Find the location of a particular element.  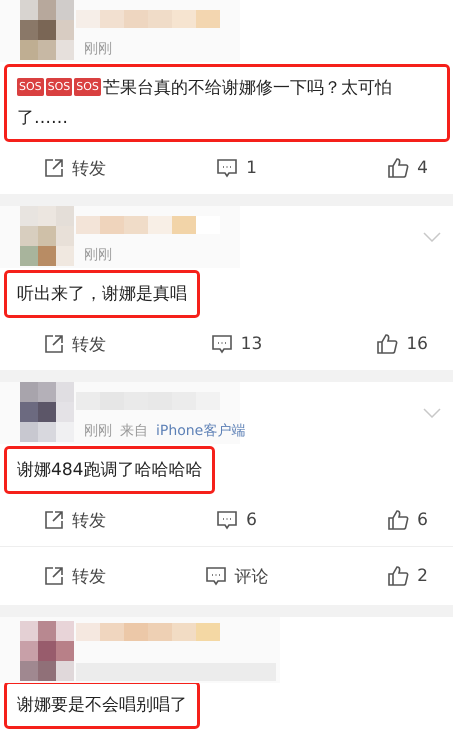

like-button: 16 is located at coordinates (402, 344).